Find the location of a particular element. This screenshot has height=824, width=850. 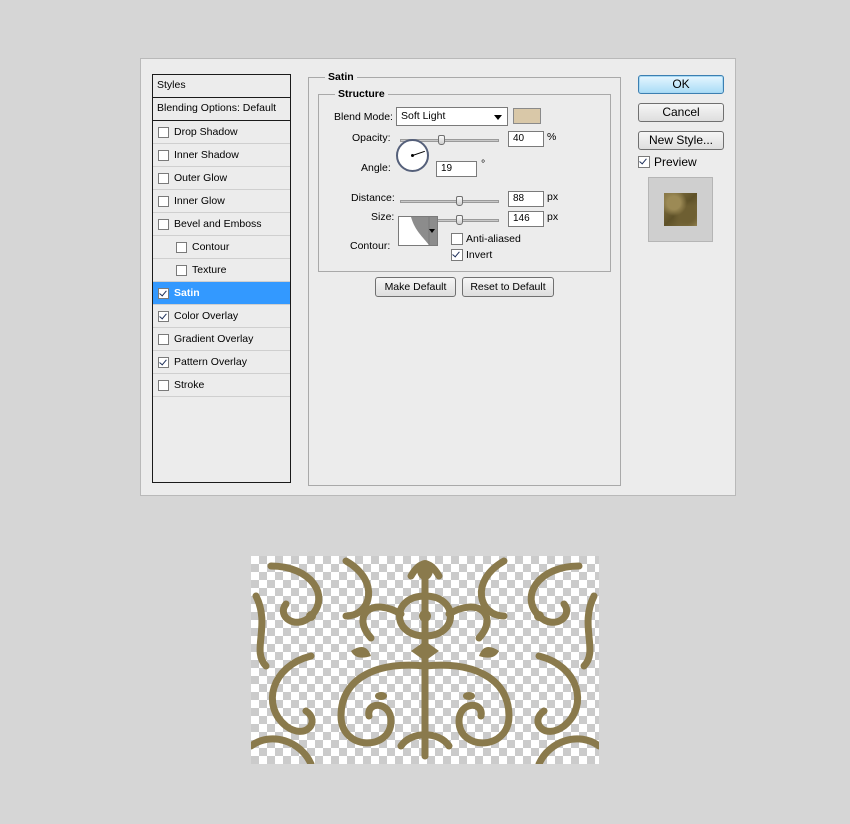

style-item-inner-shadow: Inner Shadow is located at coordinates (221, 155).